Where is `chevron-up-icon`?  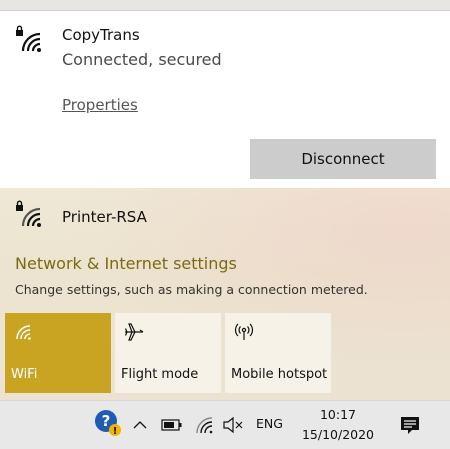
chevron-up-icon is located at coordinates (140, 425).